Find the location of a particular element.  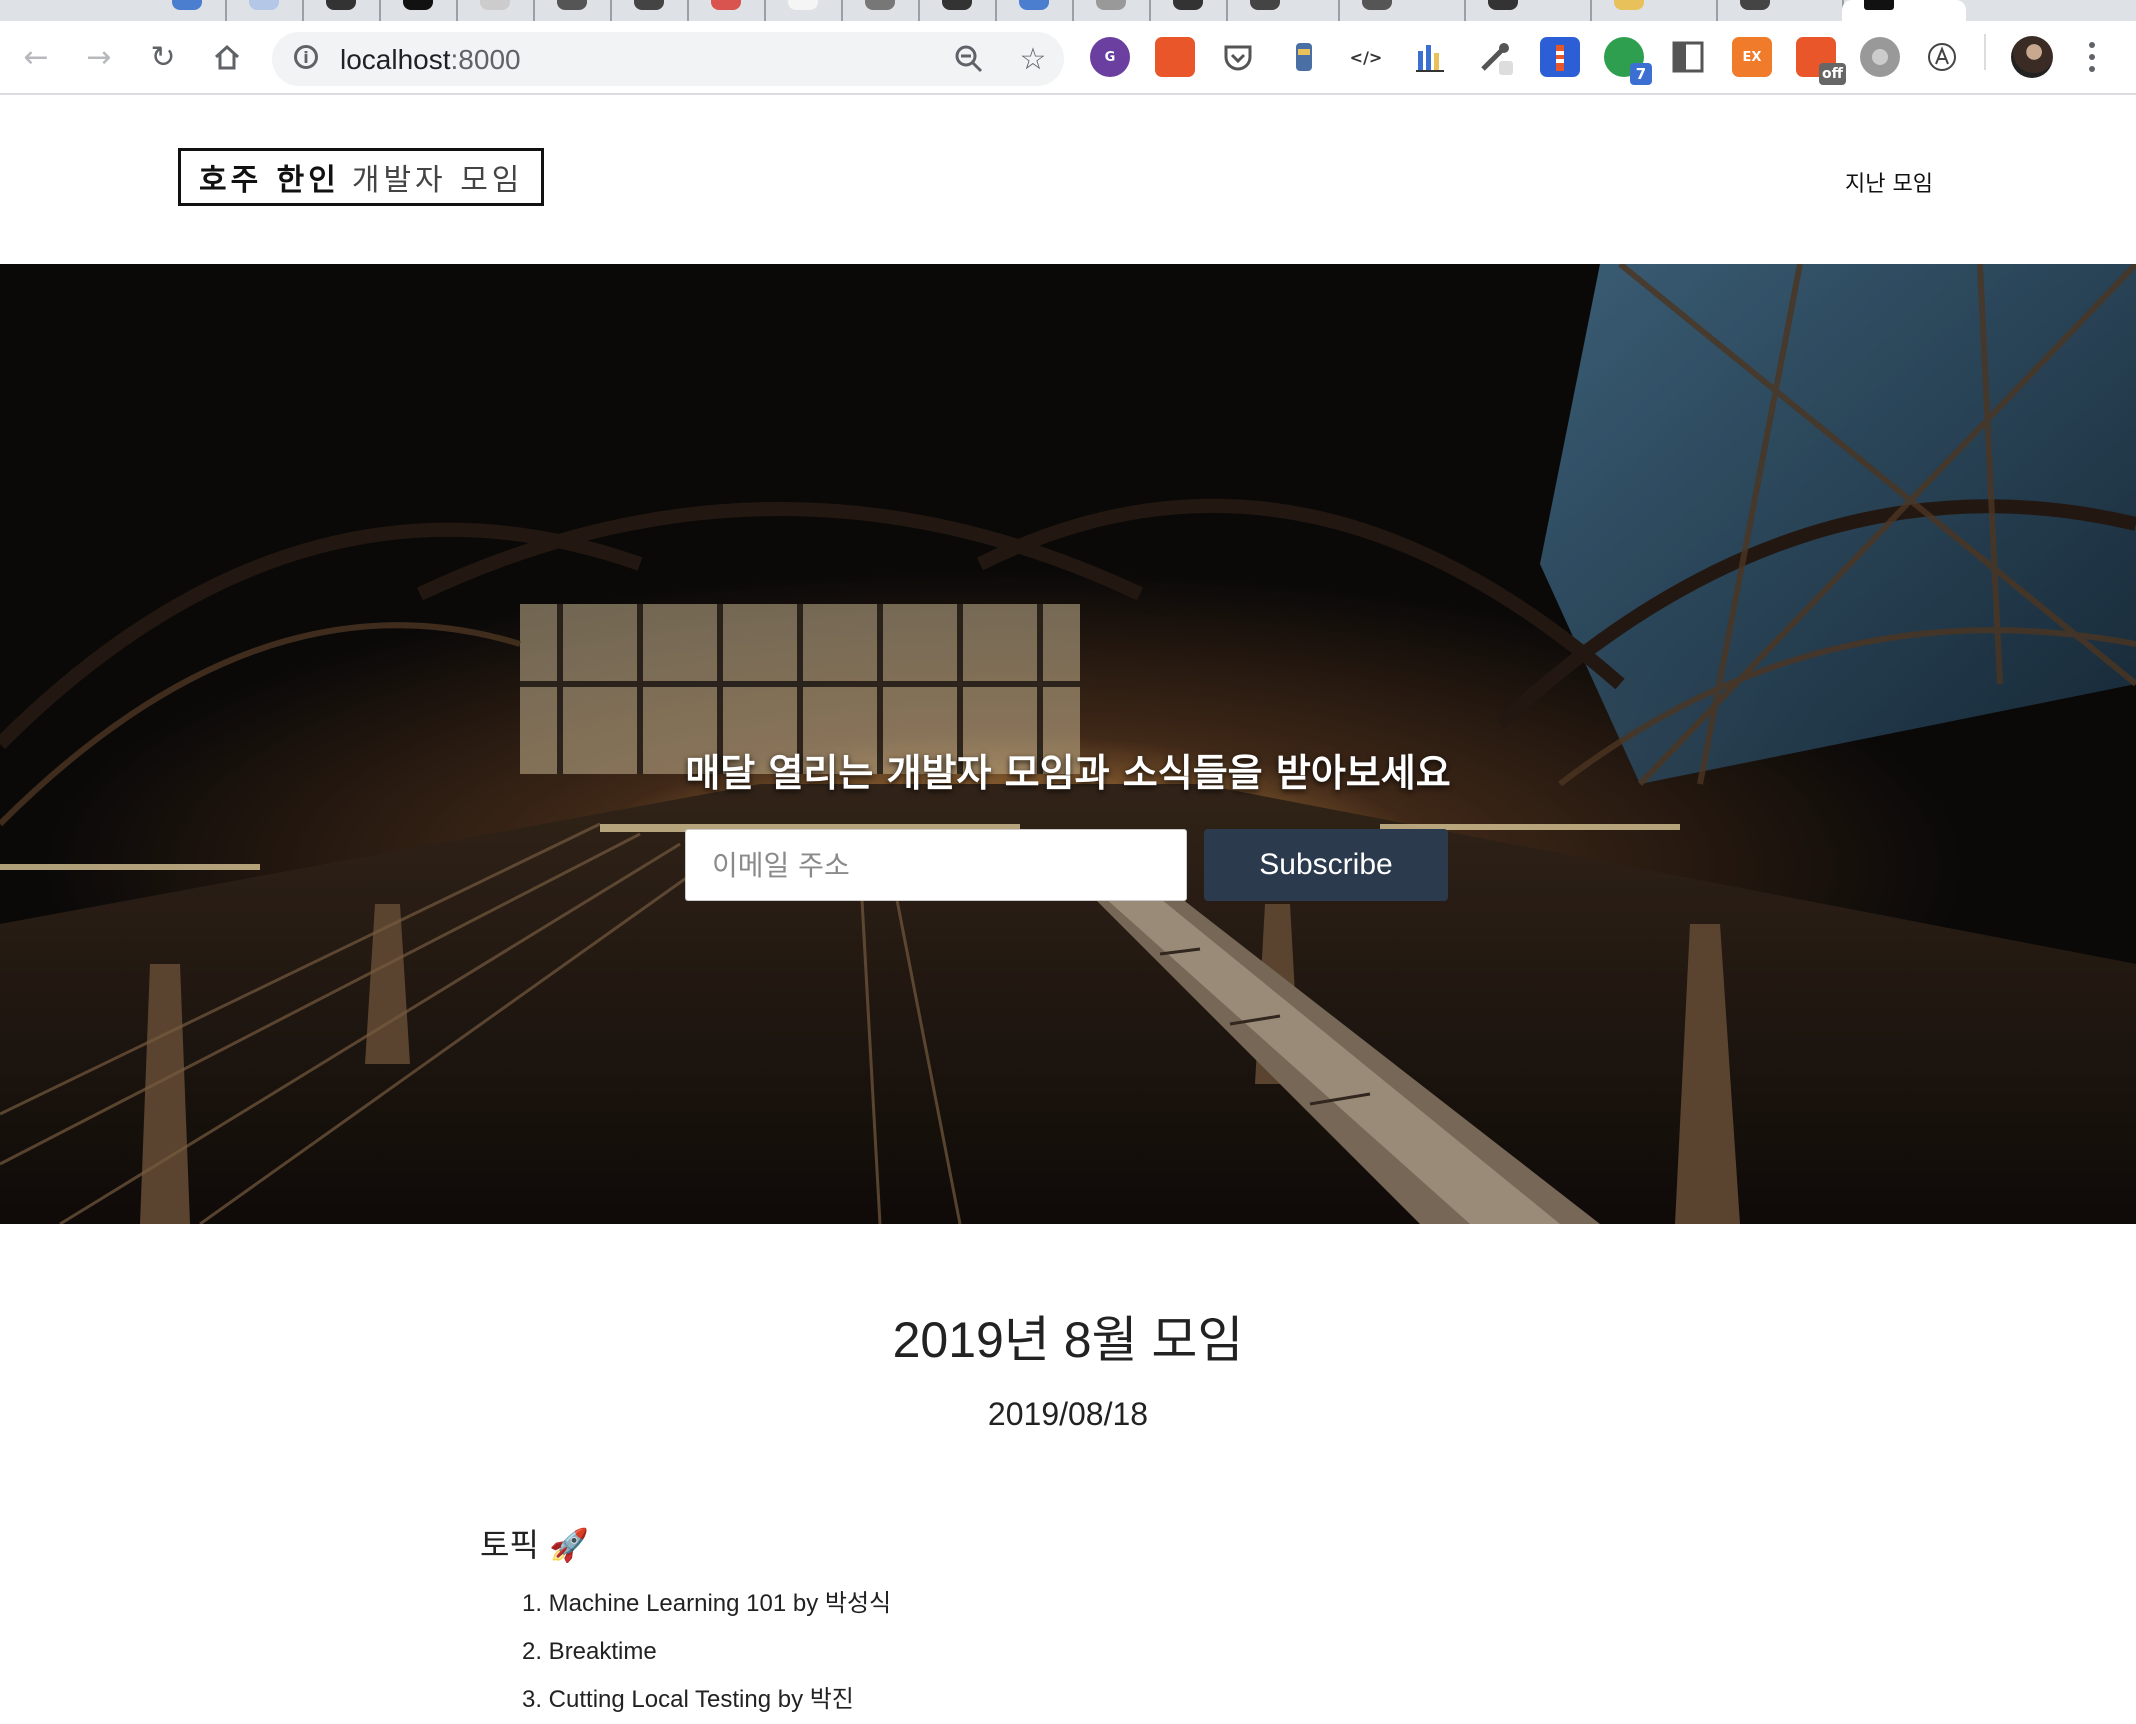

subscribe-button: Subscribe is located at coordinates (1326, 865).